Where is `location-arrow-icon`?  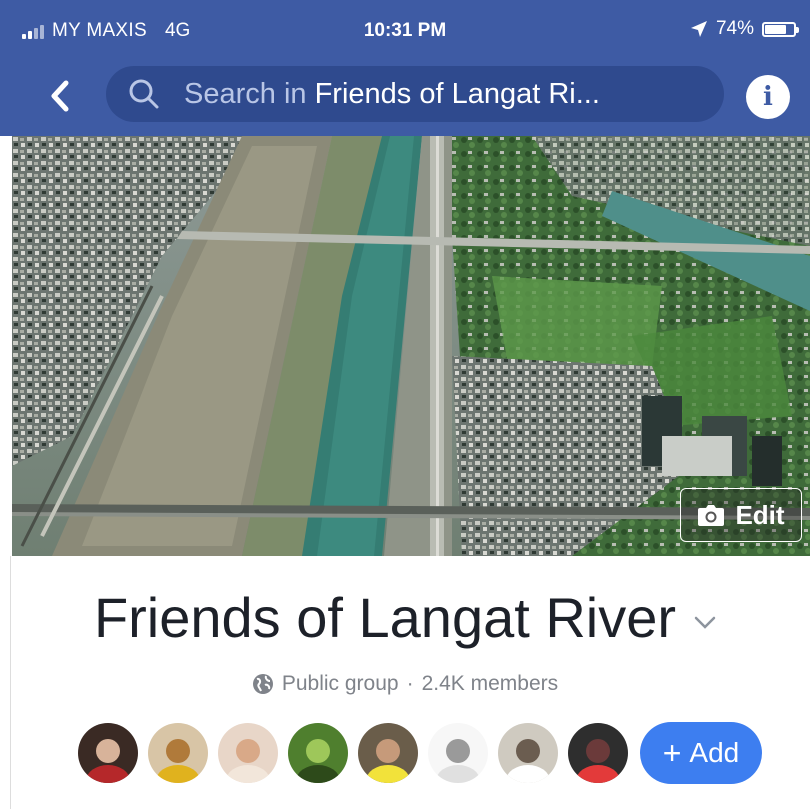
location-arrow-icon is located at coordinates (698, 29).